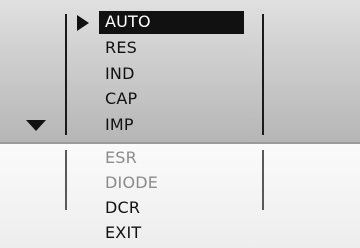 The height and width of the screenshot is (248, 360). What do you see at coordinates (122, 208) in the screenshot?
I see `menu-item-dcr: DCR` at bounding box center [122, 208].